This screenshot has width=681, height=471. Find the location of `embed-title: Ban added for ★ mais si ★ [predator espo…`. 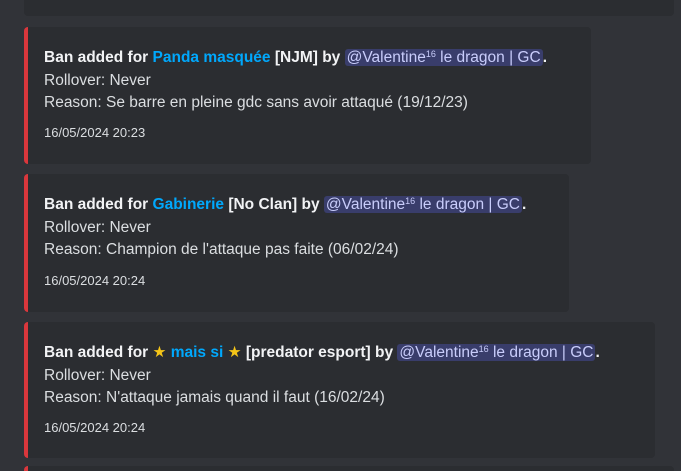

embed-title: Ban added for ★ mais si ★ [predator espo… is located at coordinates (322, 353).